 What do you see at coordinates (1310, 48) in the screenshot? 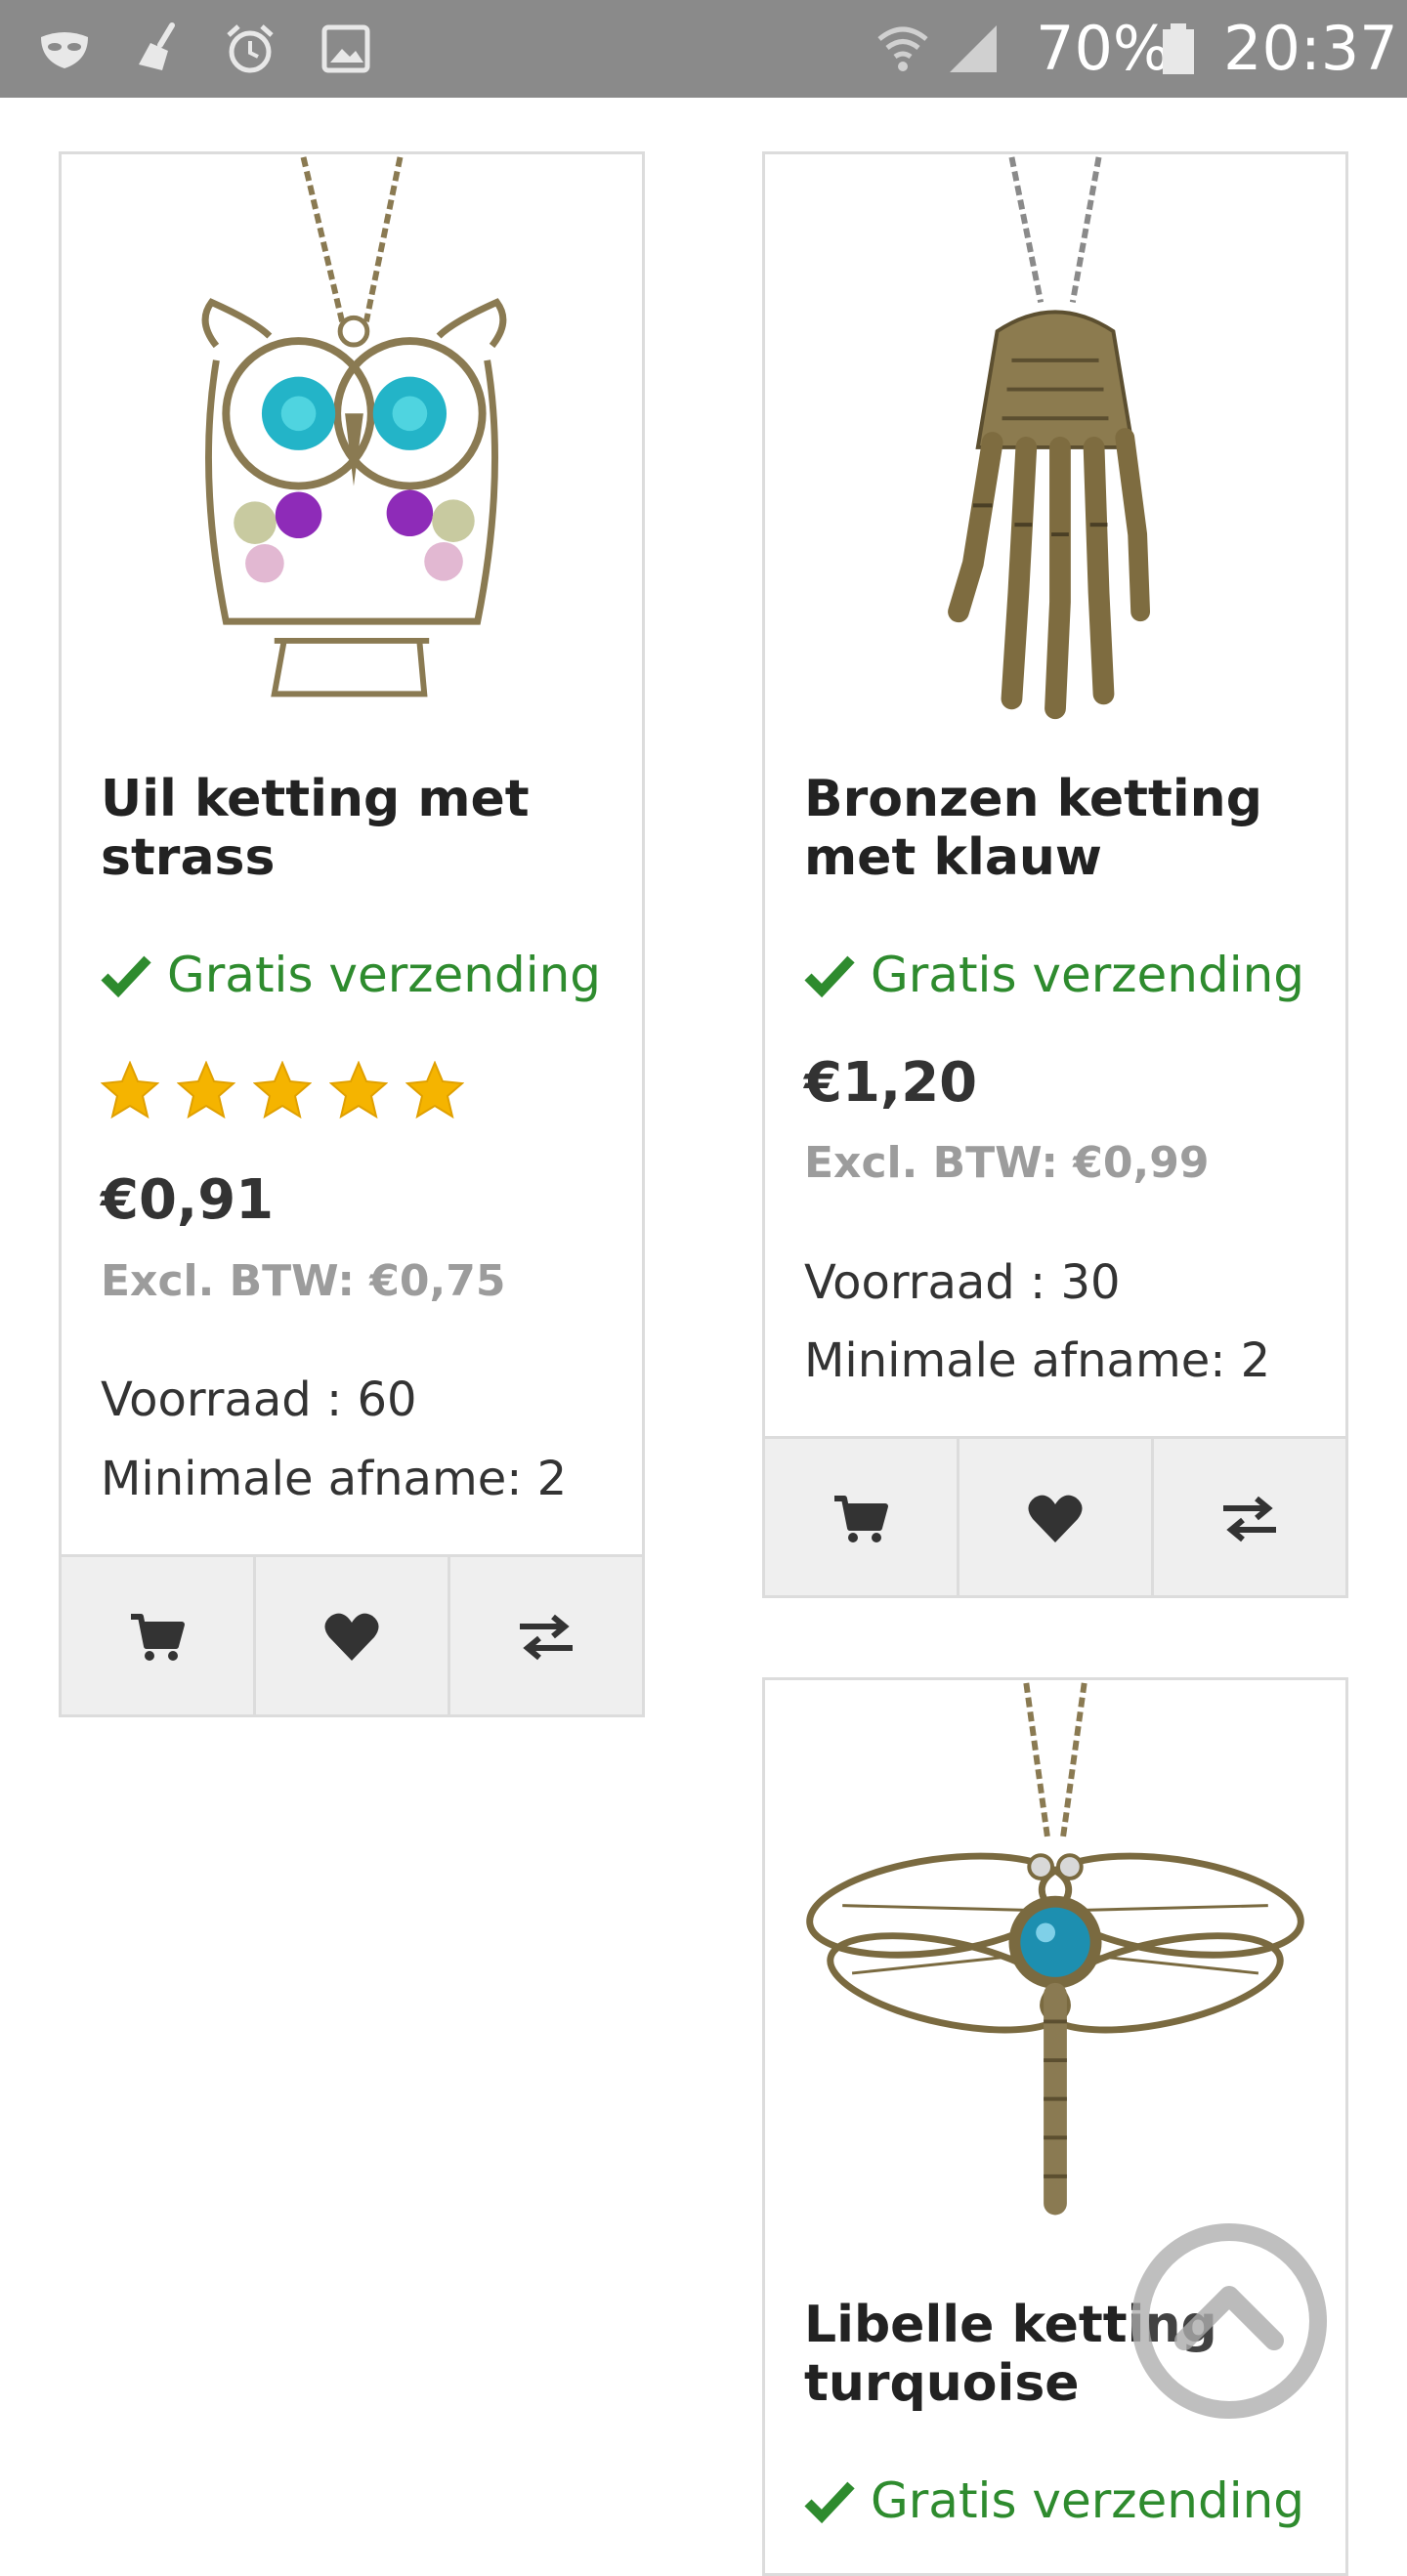
I see `clock: 20:37` at bounding box center [1310, 48].